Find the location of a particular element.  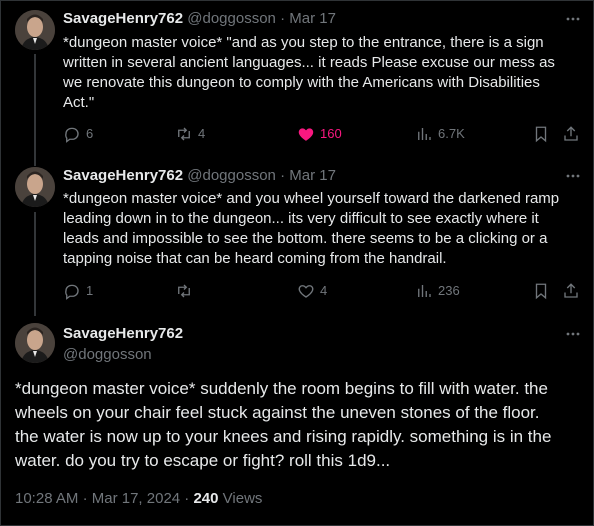

tweet-date: Mar 17, 2024 is located at coordinates (136, 498).